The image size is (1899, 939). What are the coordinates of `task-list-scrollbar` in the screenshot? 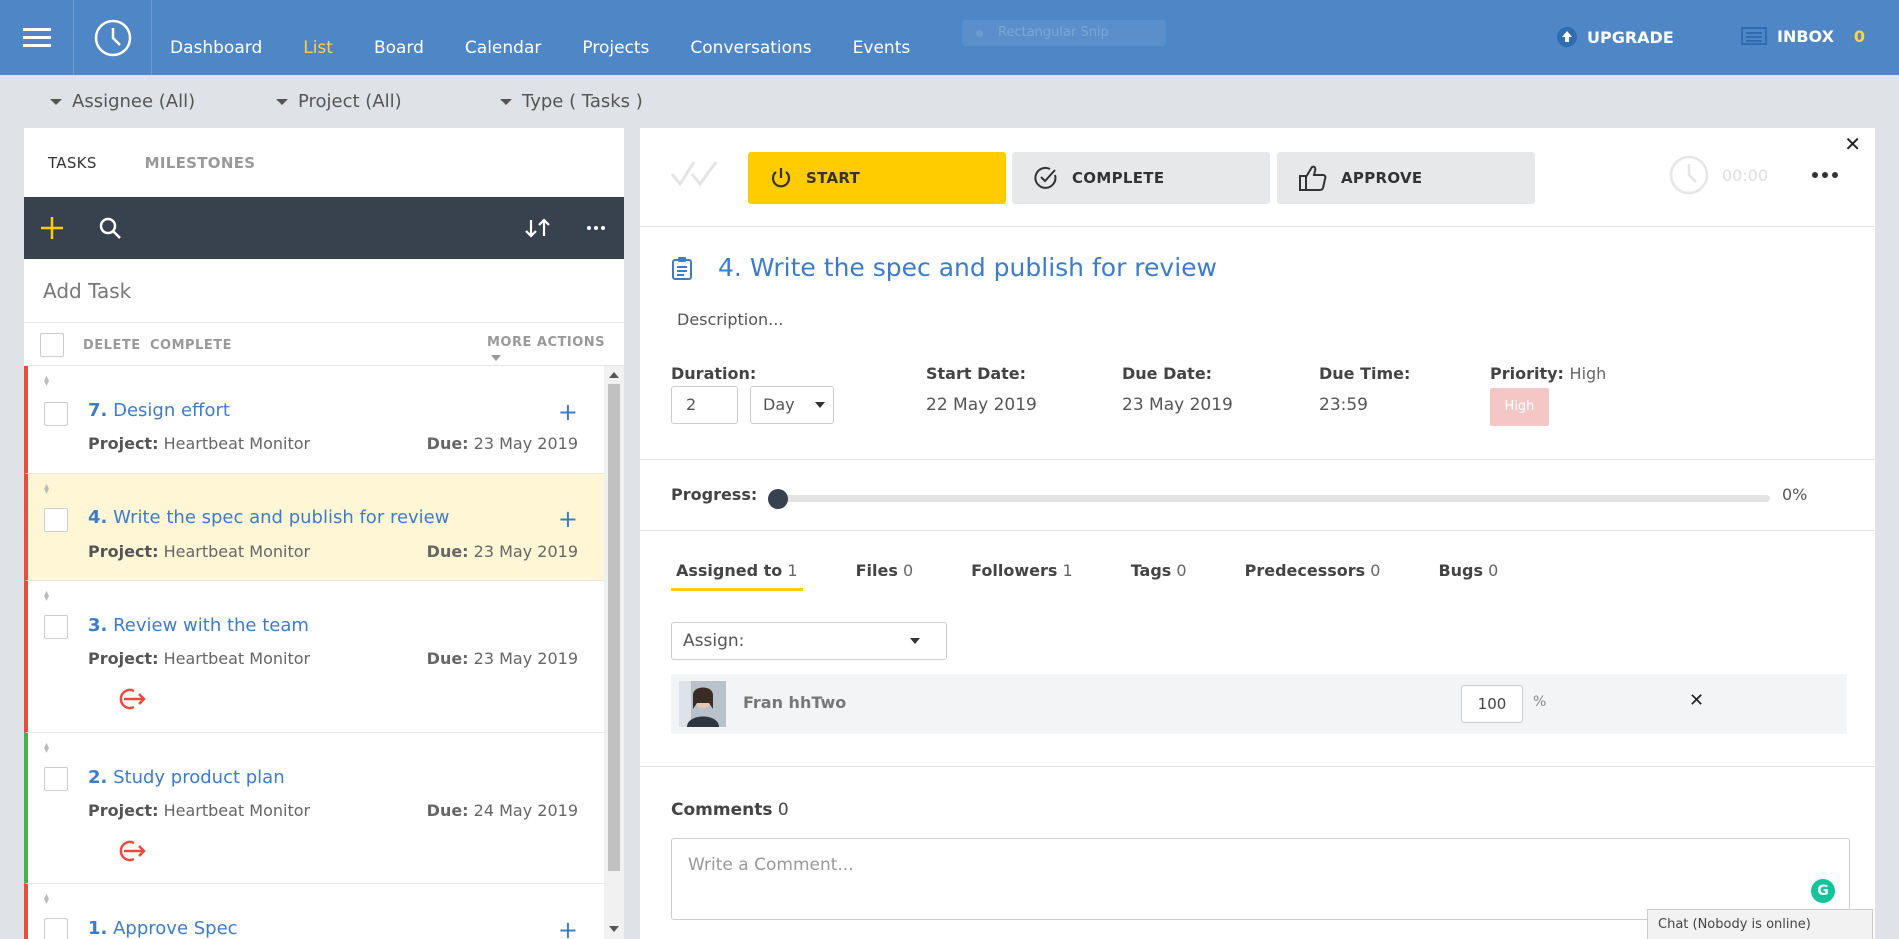 It's located at (614, 652).